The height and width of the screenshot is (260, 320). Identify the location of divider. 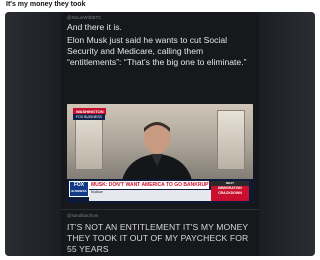
(160, 209).